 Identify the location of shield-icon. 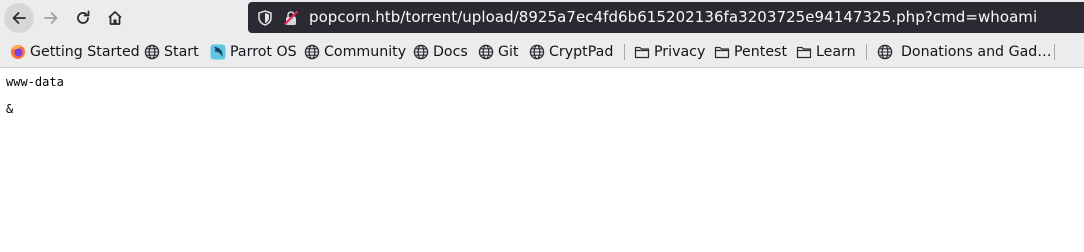
(265, 18).